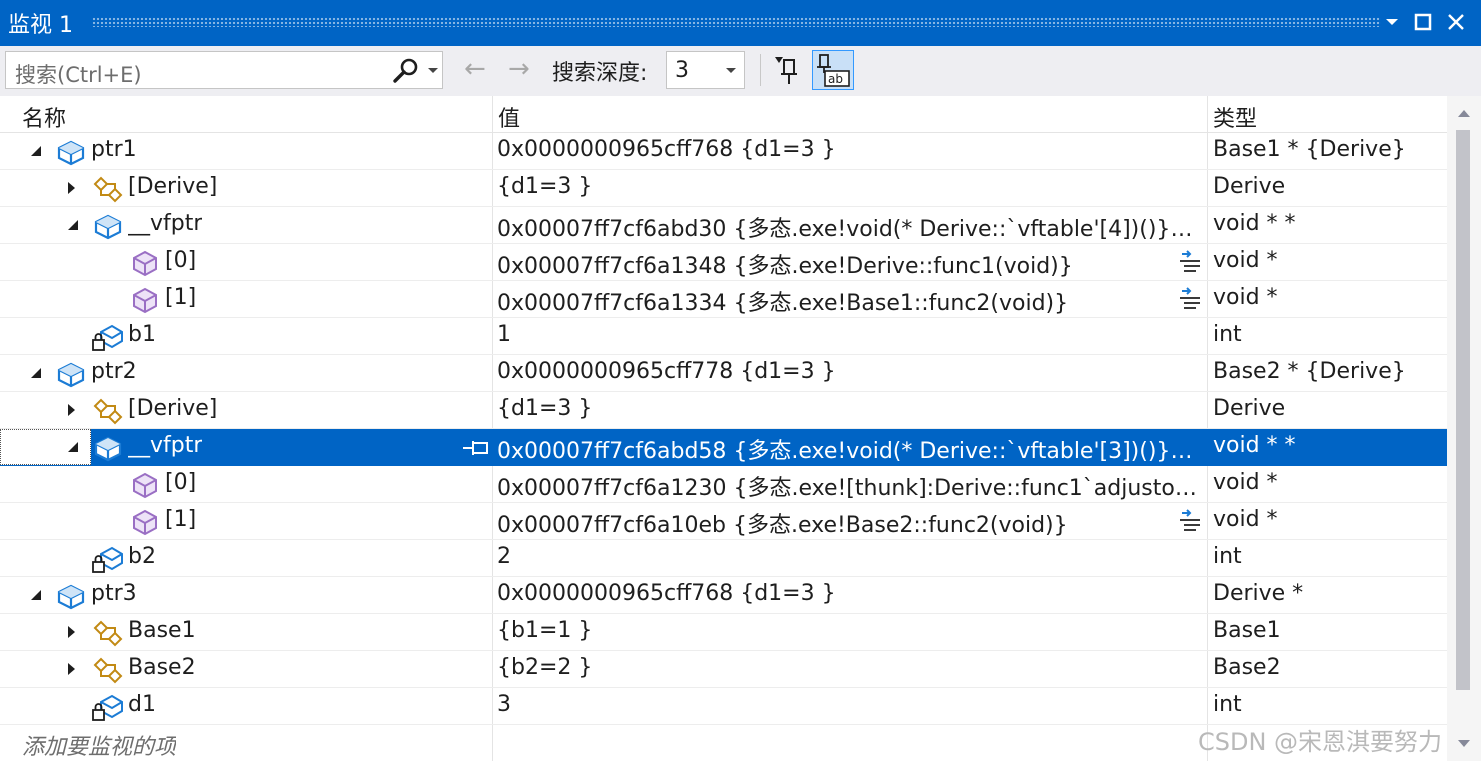  I want to click on row-type: void *, so click(1245, 519).